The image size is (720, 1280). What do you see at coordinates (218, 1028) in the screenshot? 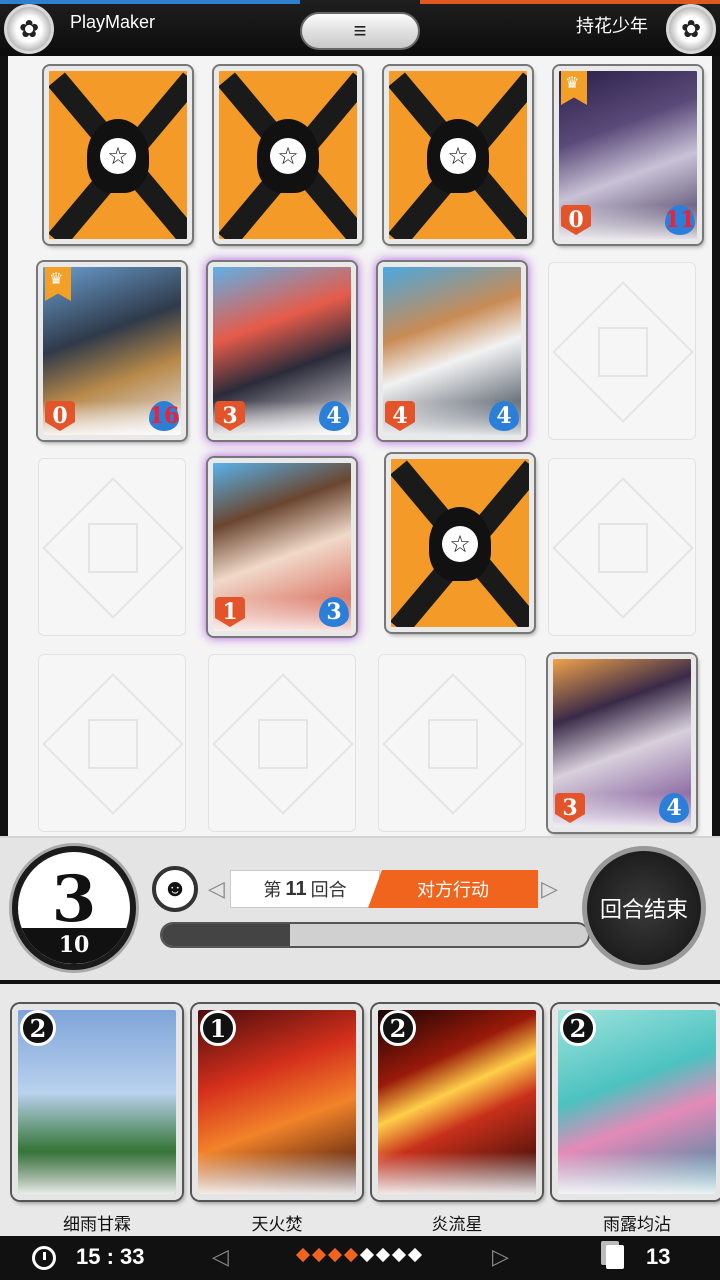
I see `cost-badge: 1` at bounding box center [218, 1028].